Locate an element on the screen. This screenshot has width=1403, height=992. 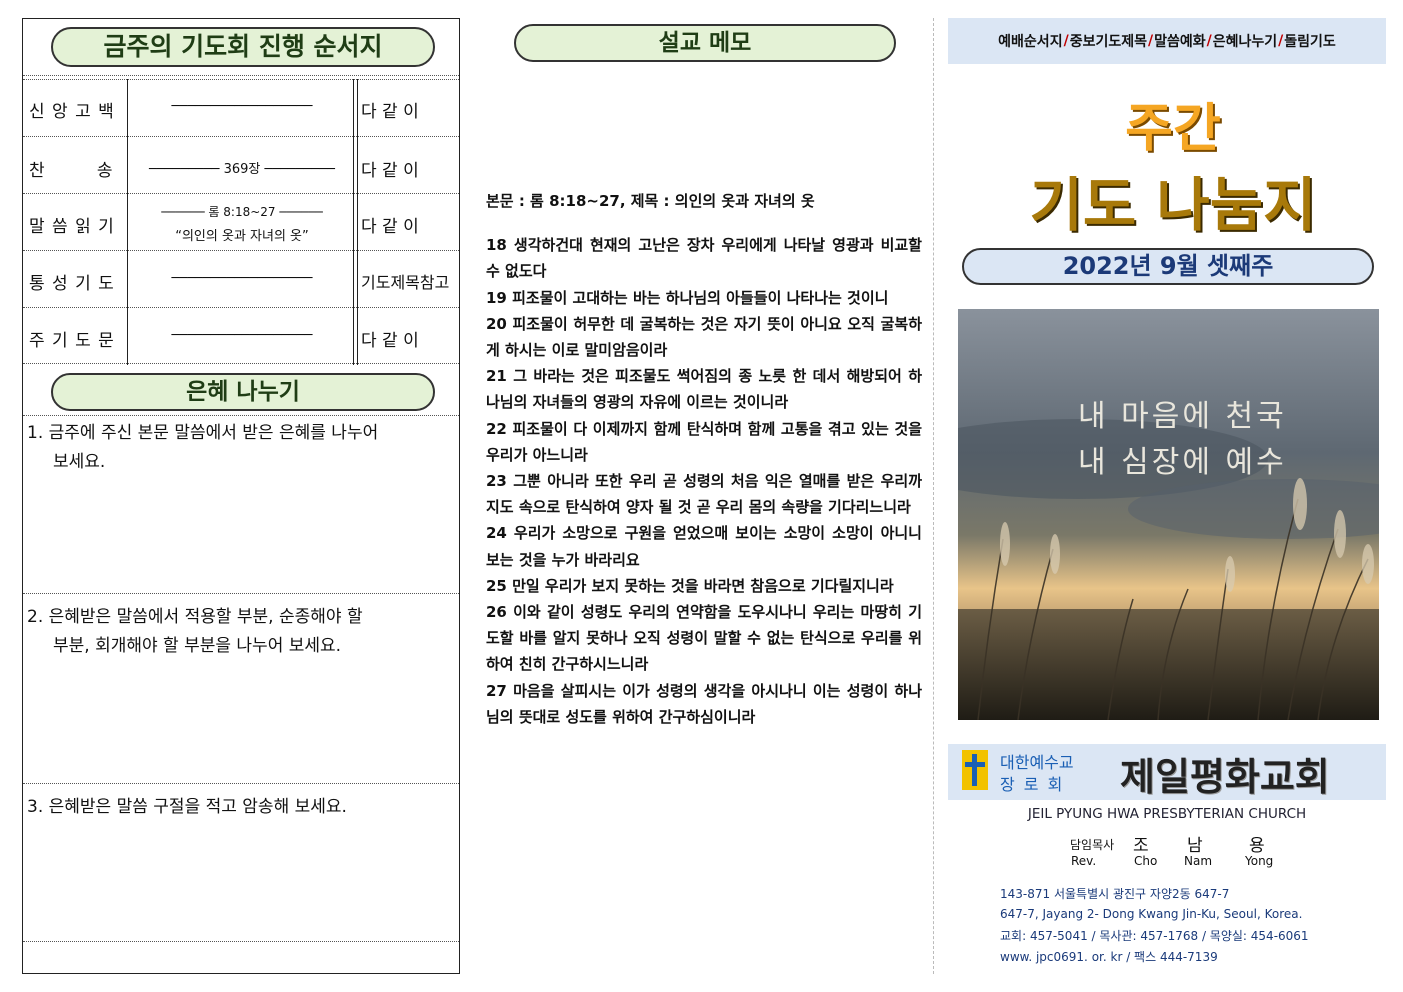
order-row-label: 신 앙 고 백 is located at coordinates (72, 112).